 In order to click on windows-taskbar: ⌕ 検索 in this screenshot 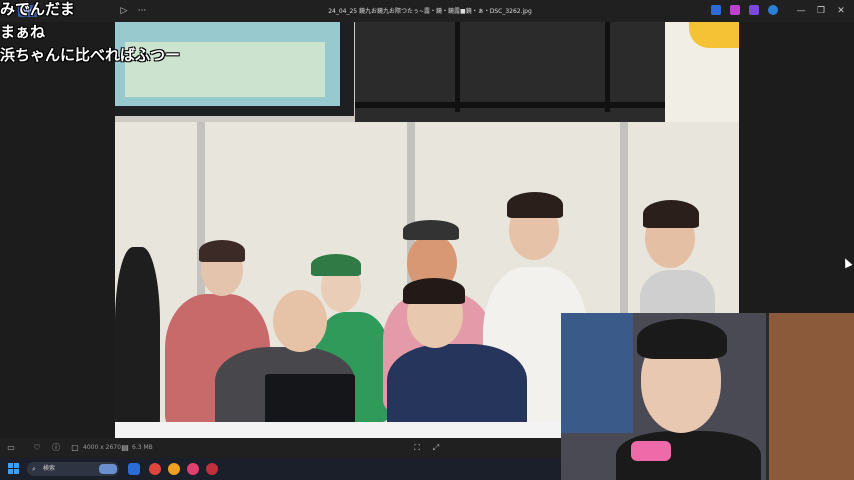, I will do `click(280, 469)`.